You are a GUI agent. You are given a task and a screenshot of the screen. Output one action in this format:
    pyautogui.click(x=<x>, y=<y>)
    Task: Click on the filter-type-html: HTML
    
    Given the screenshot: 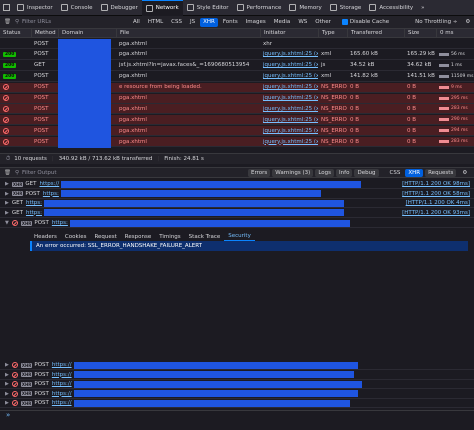 What is the action you would take?
    pyautogui.click(x=155, y=22)
    